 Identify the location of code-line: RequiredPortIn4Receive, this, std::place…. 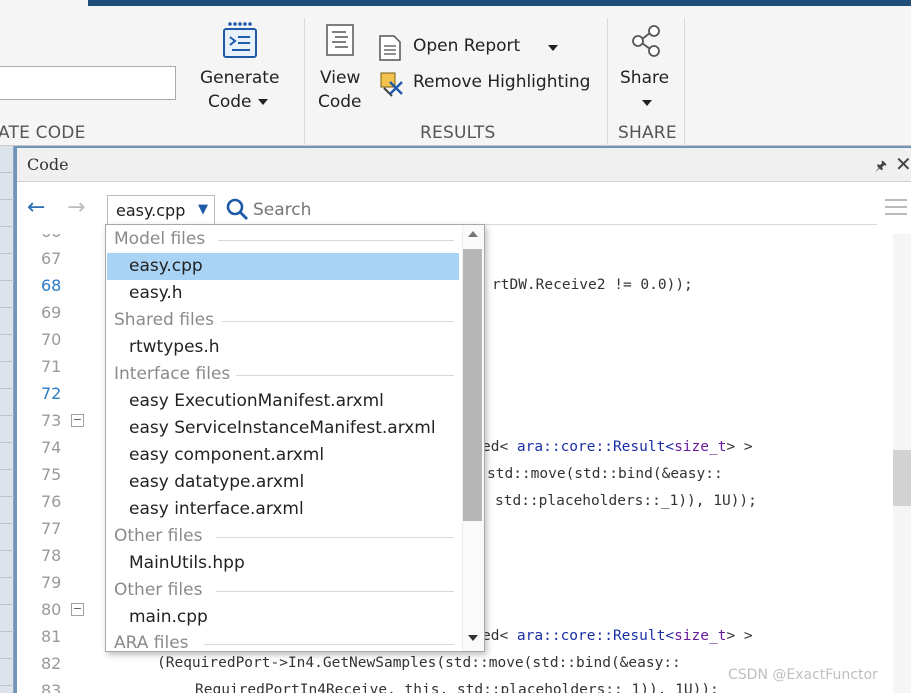
(457, 687).